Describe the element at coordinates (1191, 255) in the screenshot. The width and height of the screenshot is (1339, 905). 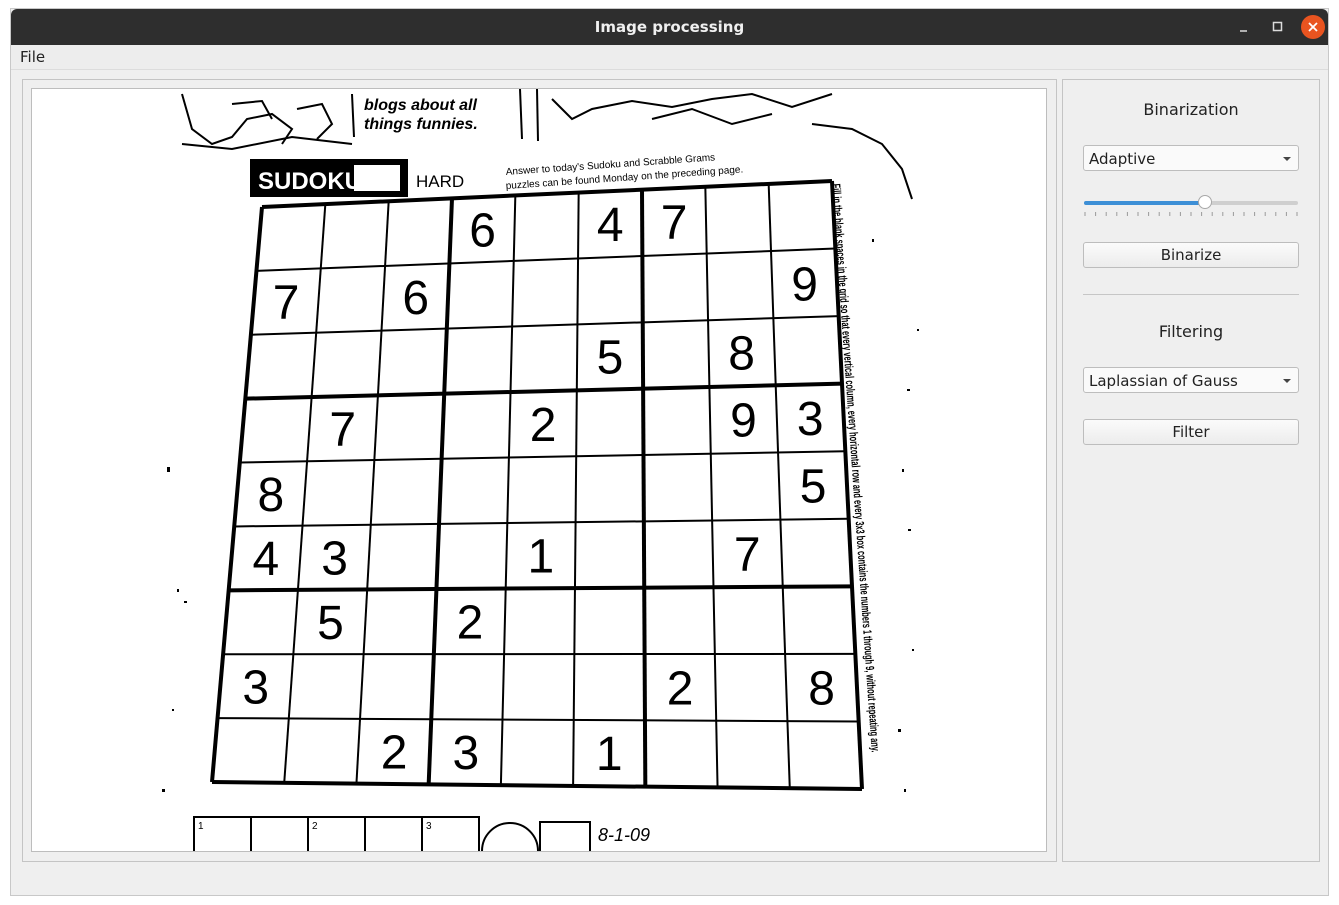
I see `binarize-button: Binarize` at that location.